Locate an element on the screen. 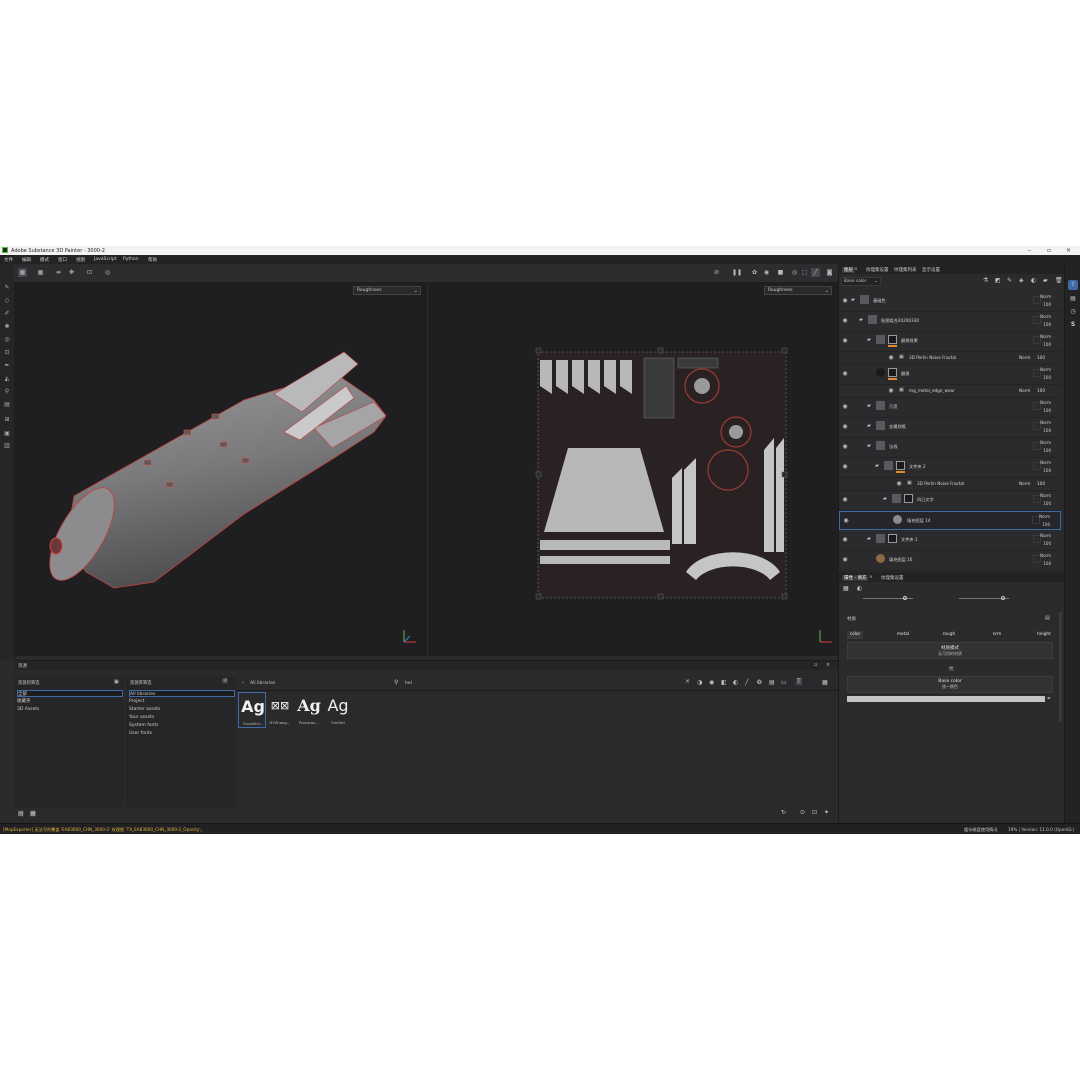  filter-smart-material-icon: ◉ is located at coordinates (711, 682).